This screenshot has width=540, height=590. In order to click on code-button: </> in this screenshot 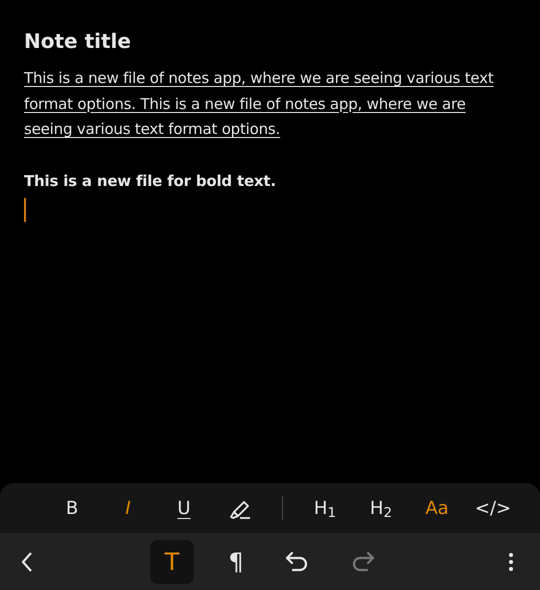, I will do `click(493, 508)`.